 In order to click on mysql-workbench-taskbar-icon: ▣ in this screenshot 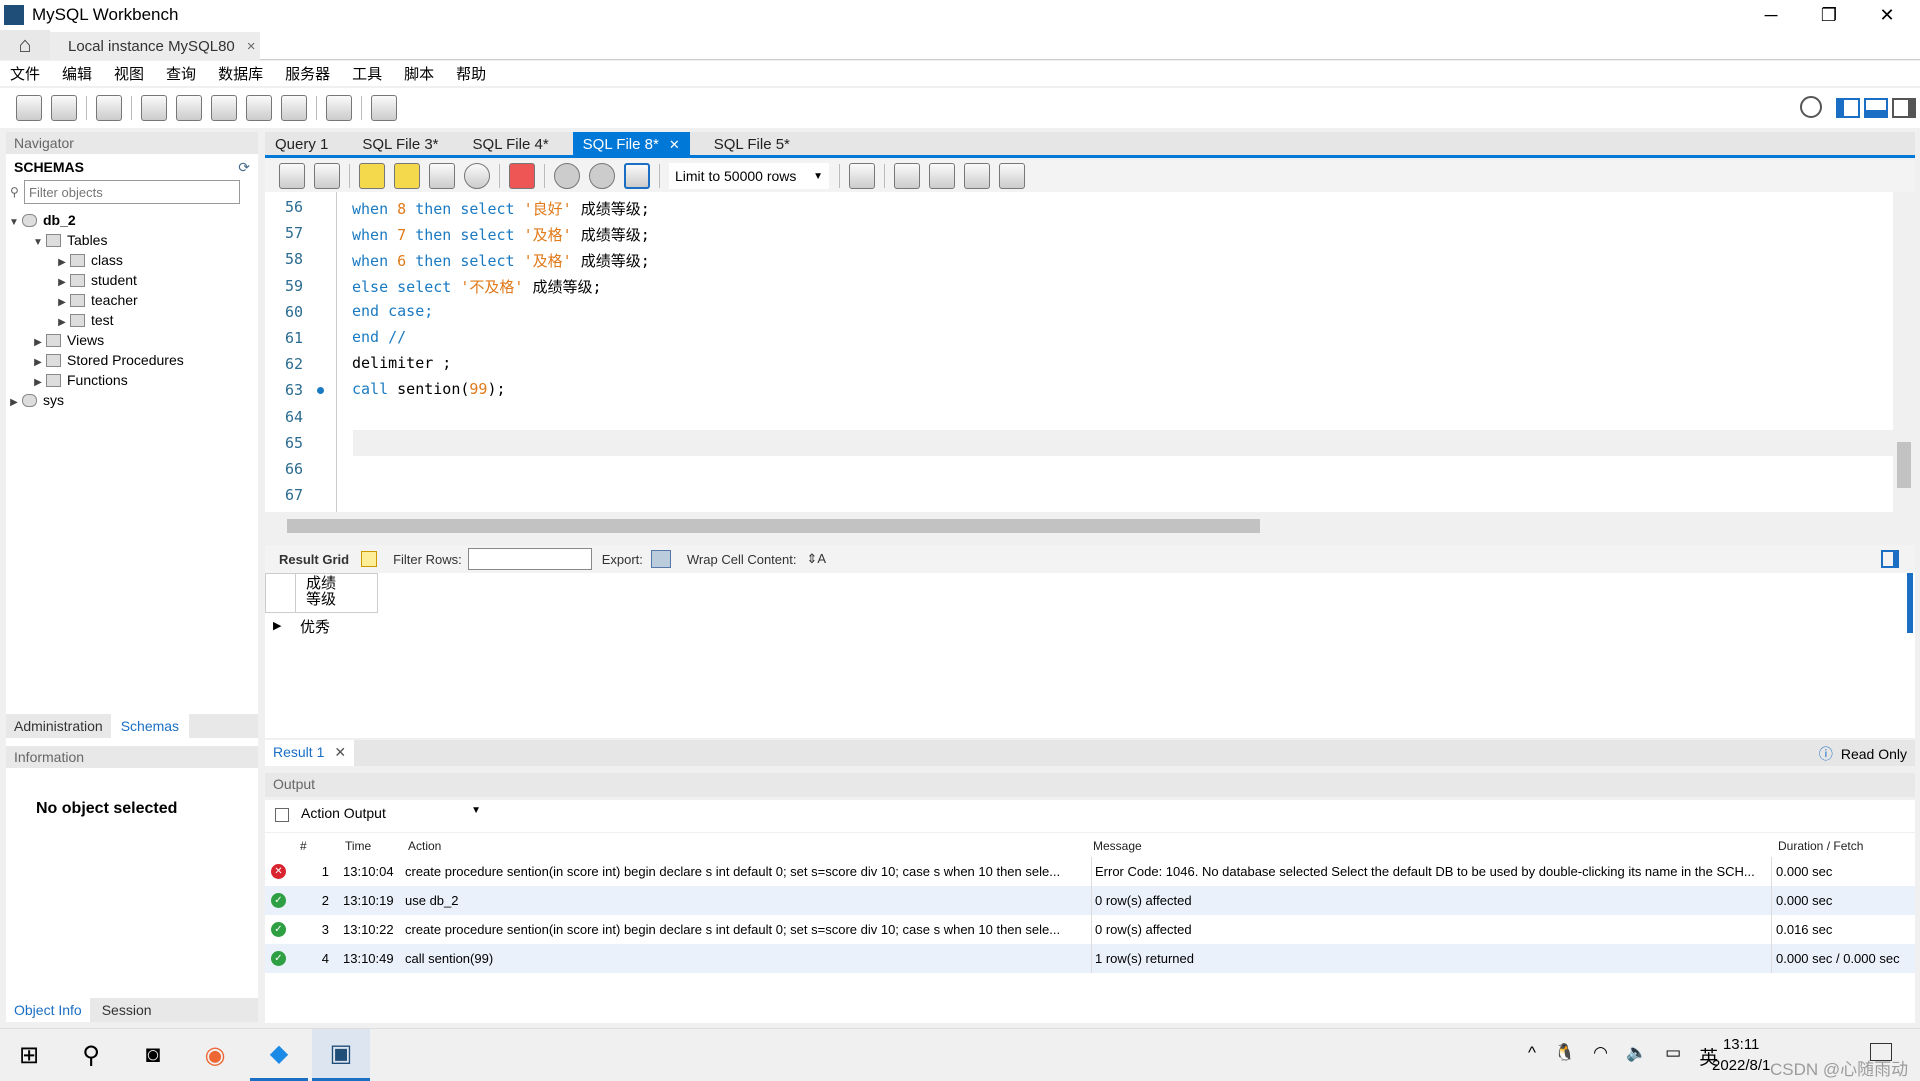, I will do `click(341, 1055)`.